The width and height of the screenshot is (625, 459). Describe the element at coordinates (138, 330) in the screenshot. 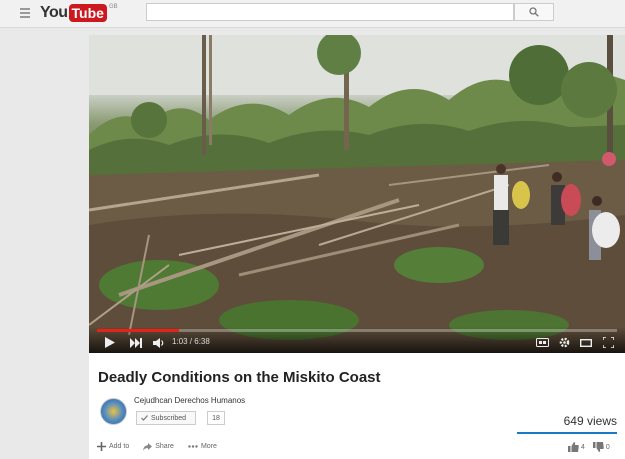

I see `progress-fill` at that location.